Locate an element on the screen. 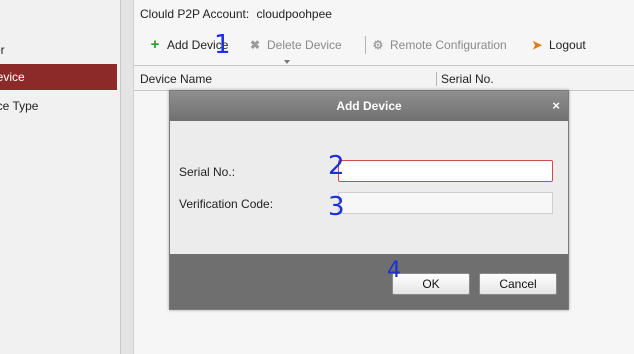  serial-no-input is located at coordinates (445, 171).